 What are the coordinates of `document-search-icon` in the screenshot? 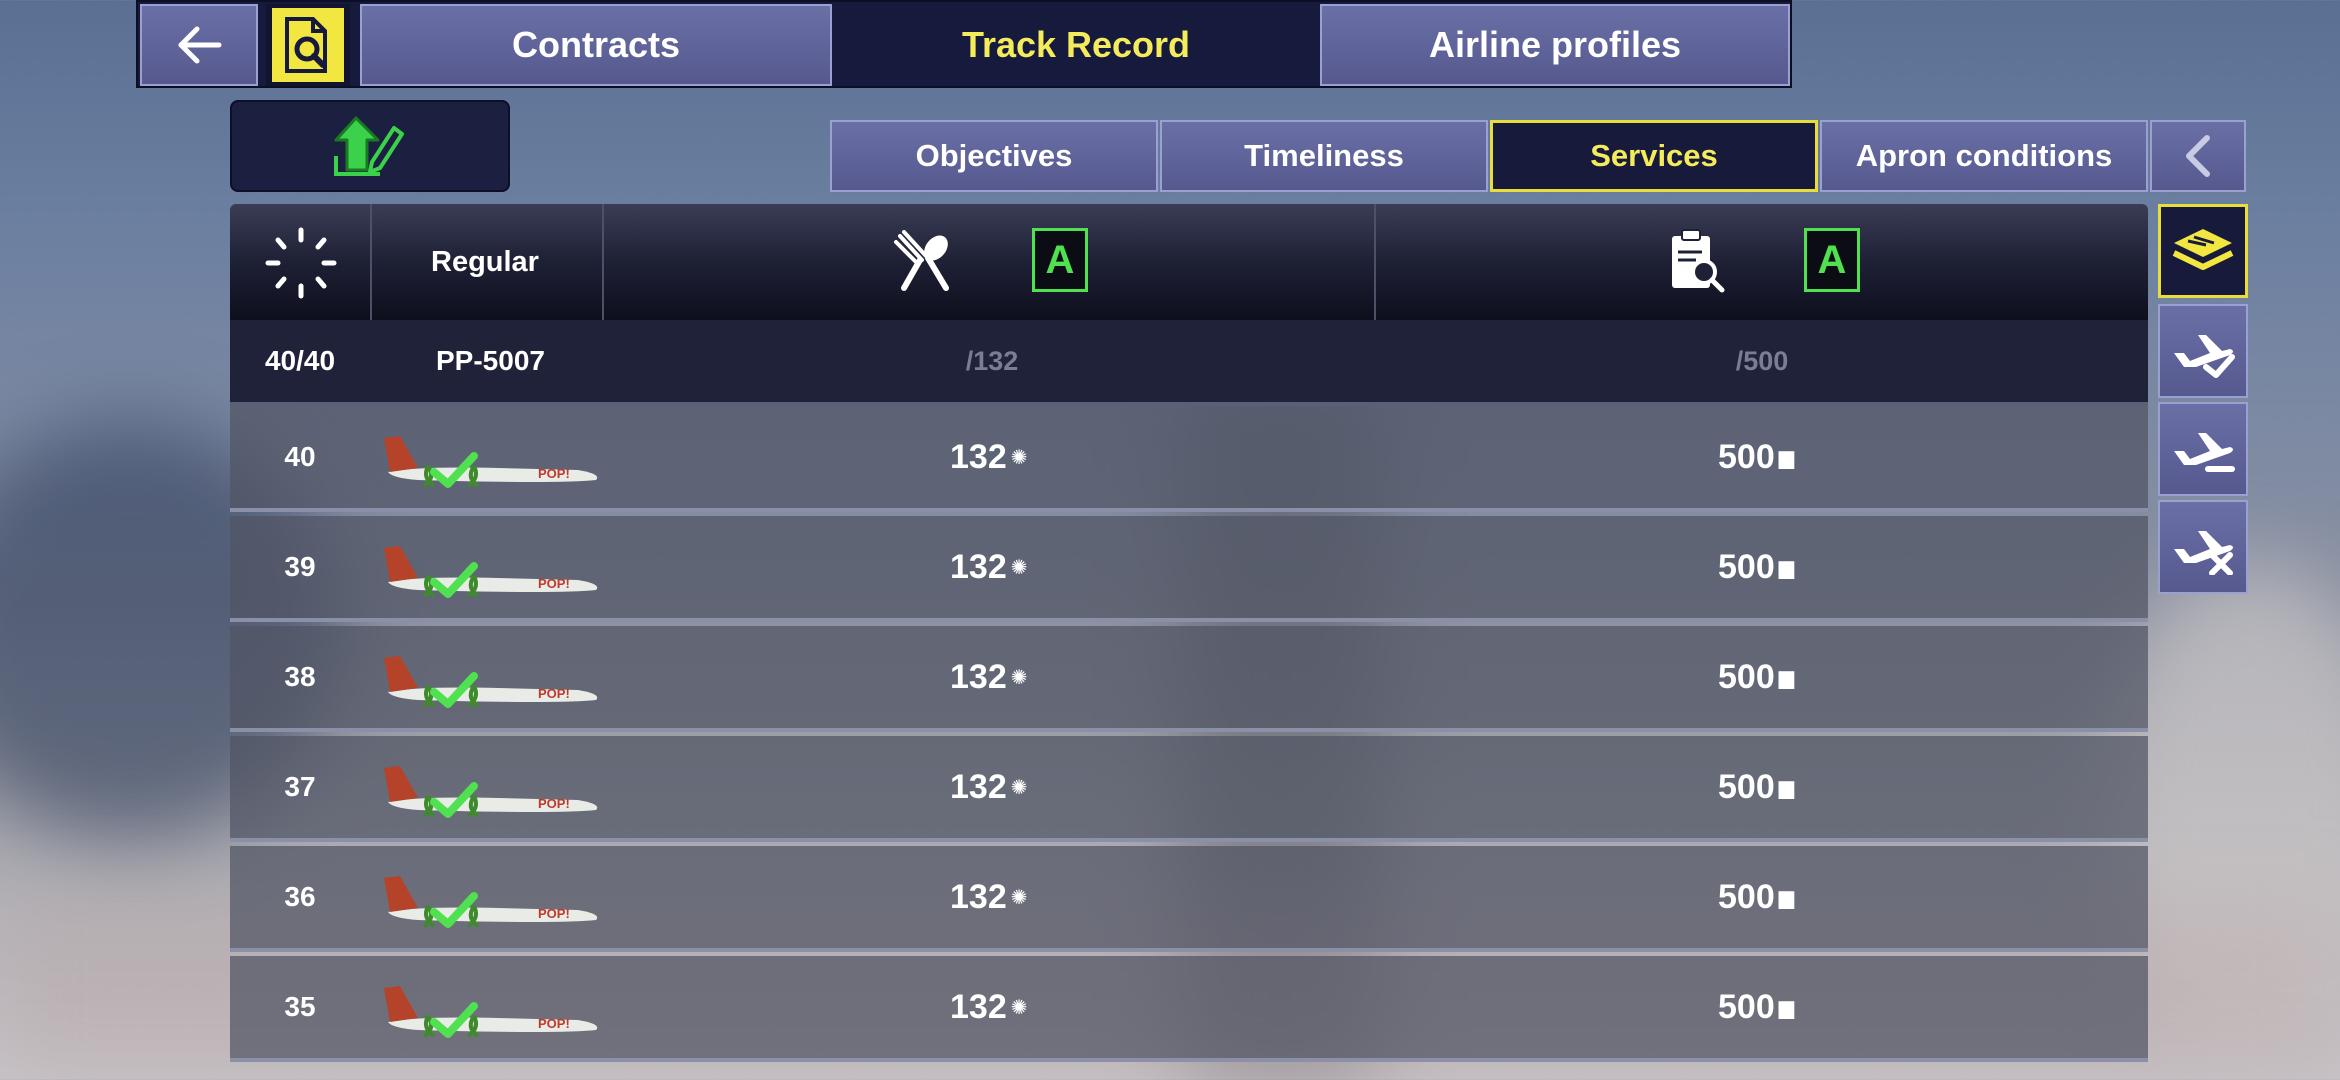 It's located at (306, 45).